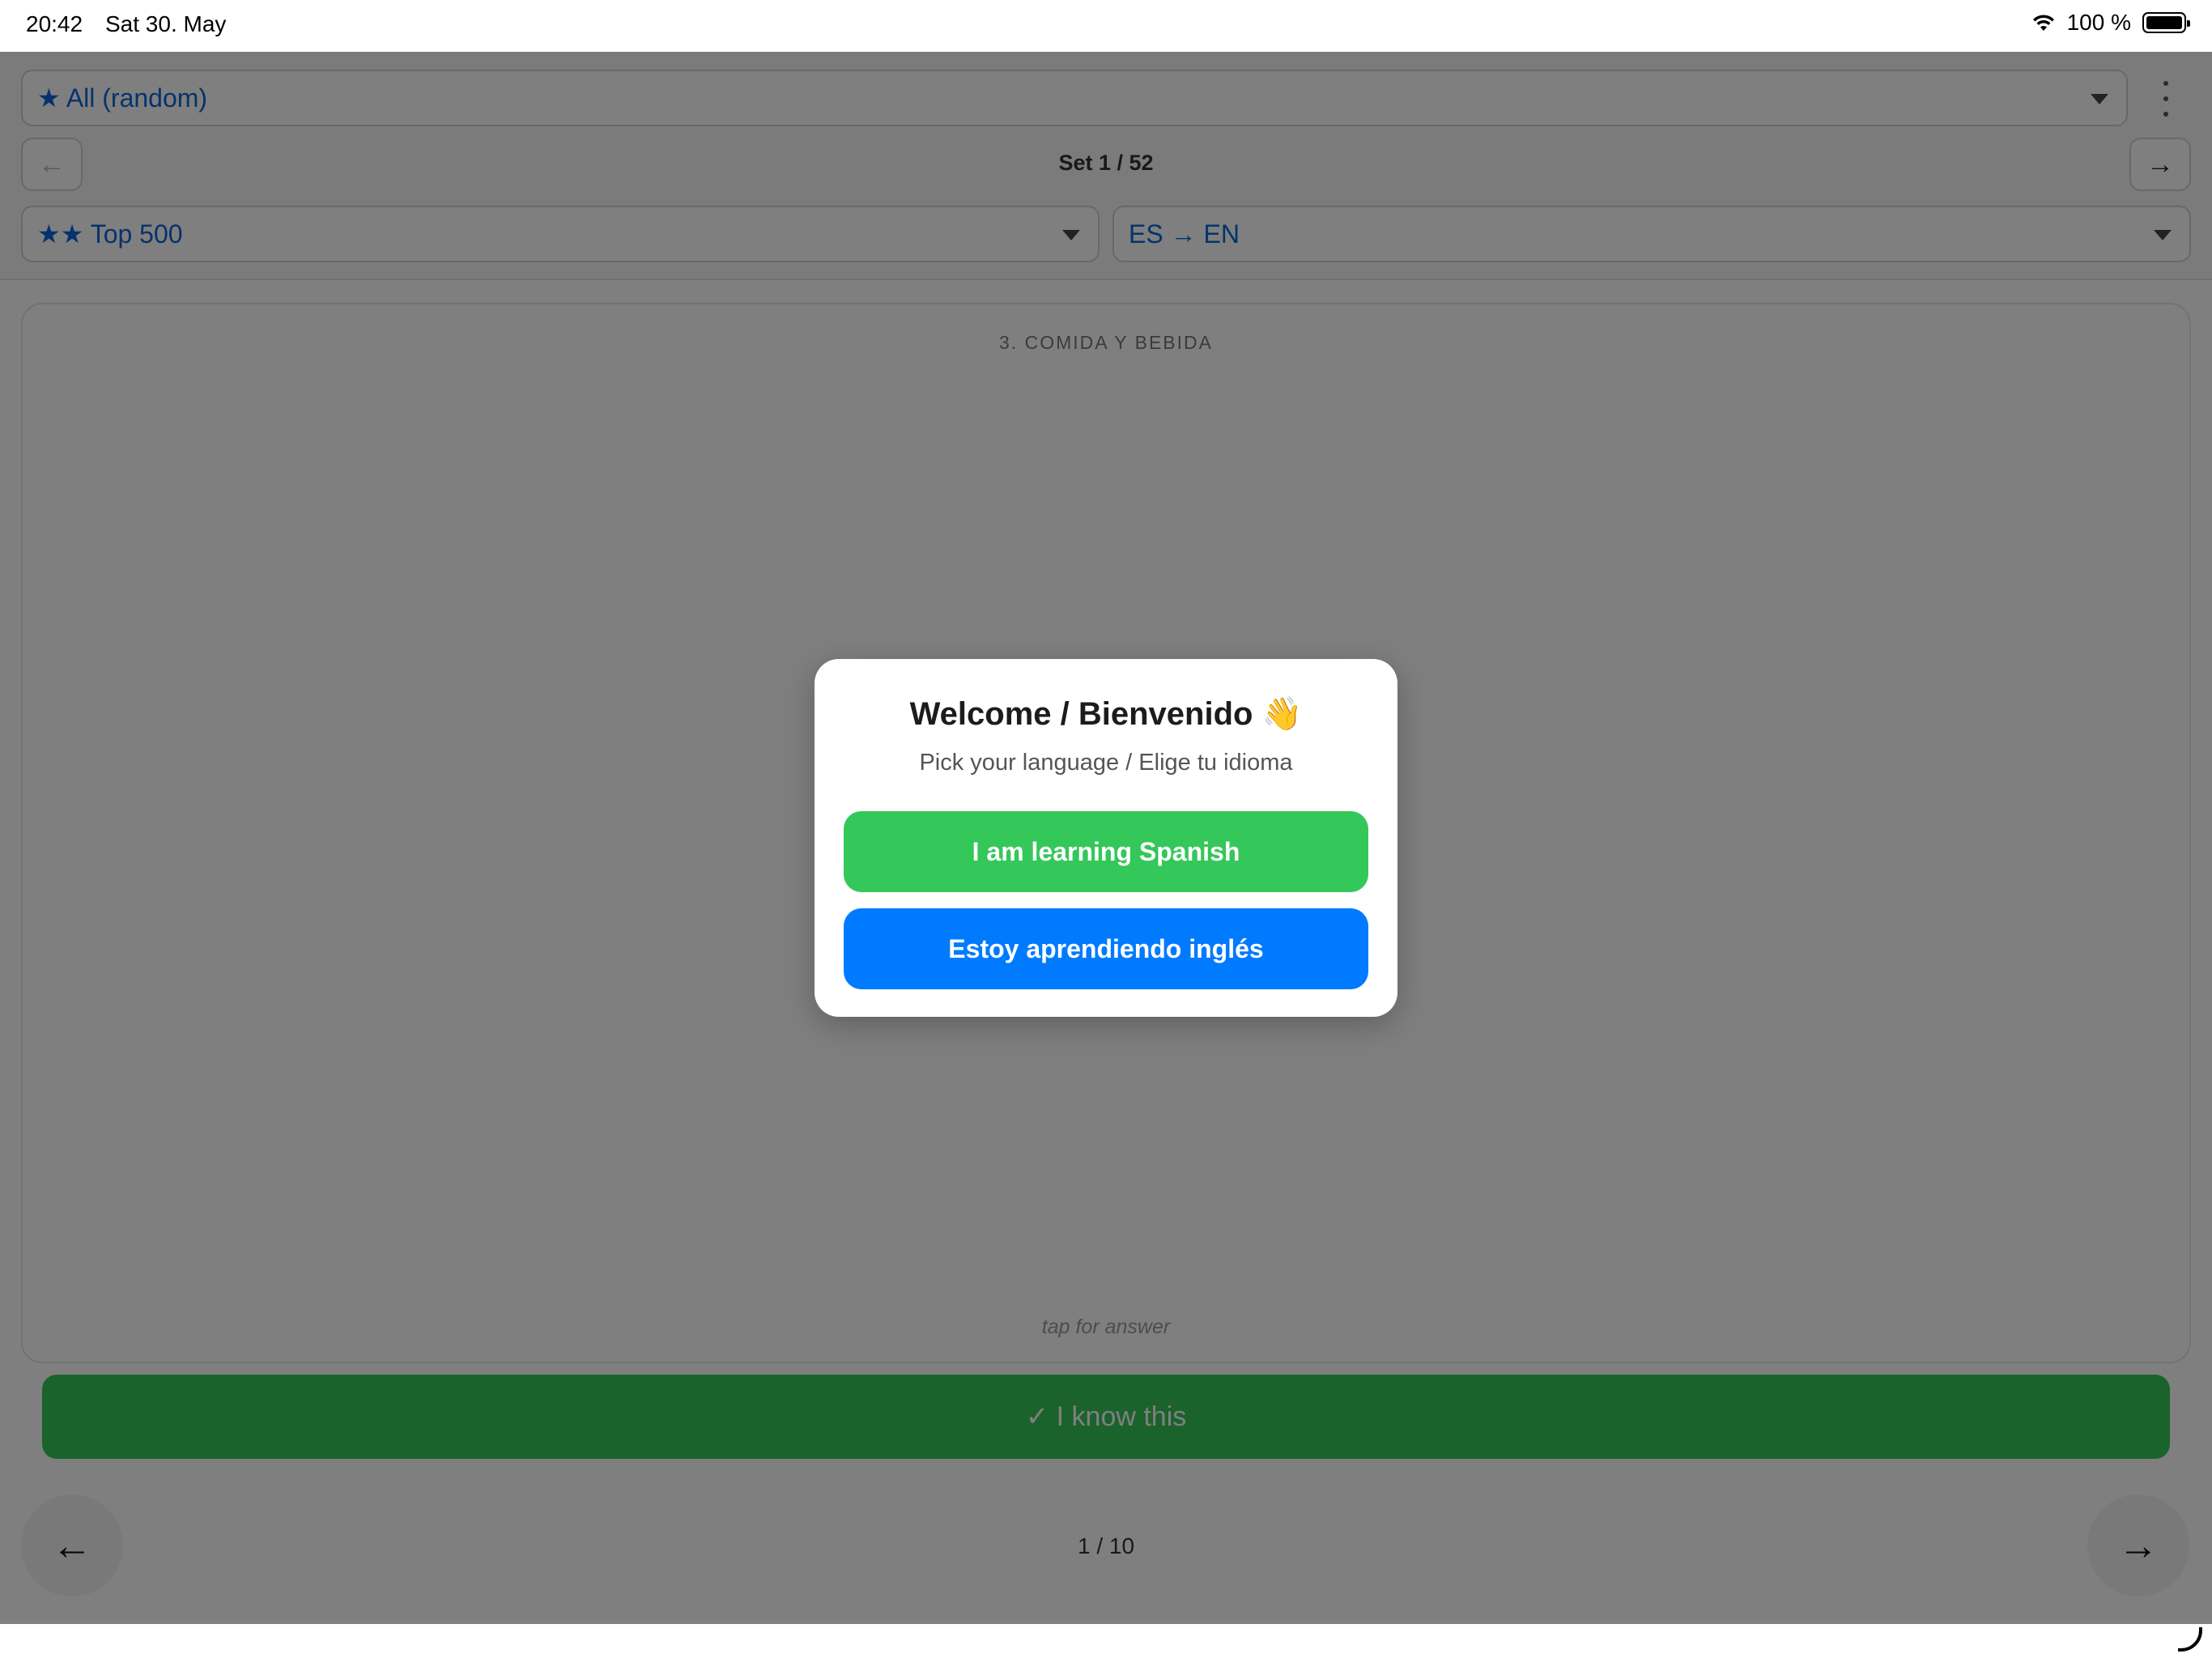 This screenshot has width=2212, height=1658. What do you see at coordinates (2190, 1639) in the screenshot?
I see `corner-glyph-icon` at bounding box center [2190, 1639].